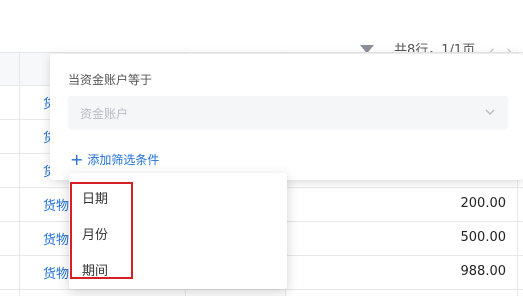 Image resolution: width=523 pixels, height=296 pixels. I want to click on plus-icon: +, so click(77, 159).